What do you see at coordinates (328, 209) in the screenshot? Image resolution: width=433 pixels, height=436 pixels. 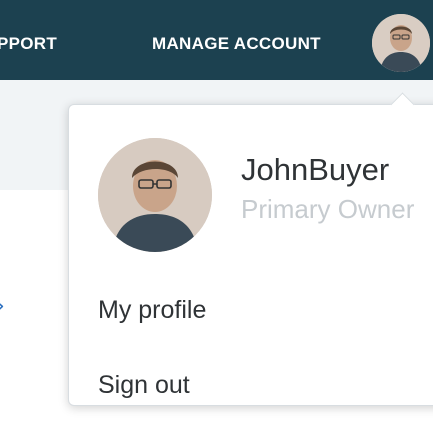 I see `profile-role: Primary Owner` at bounding box center [328, 209].